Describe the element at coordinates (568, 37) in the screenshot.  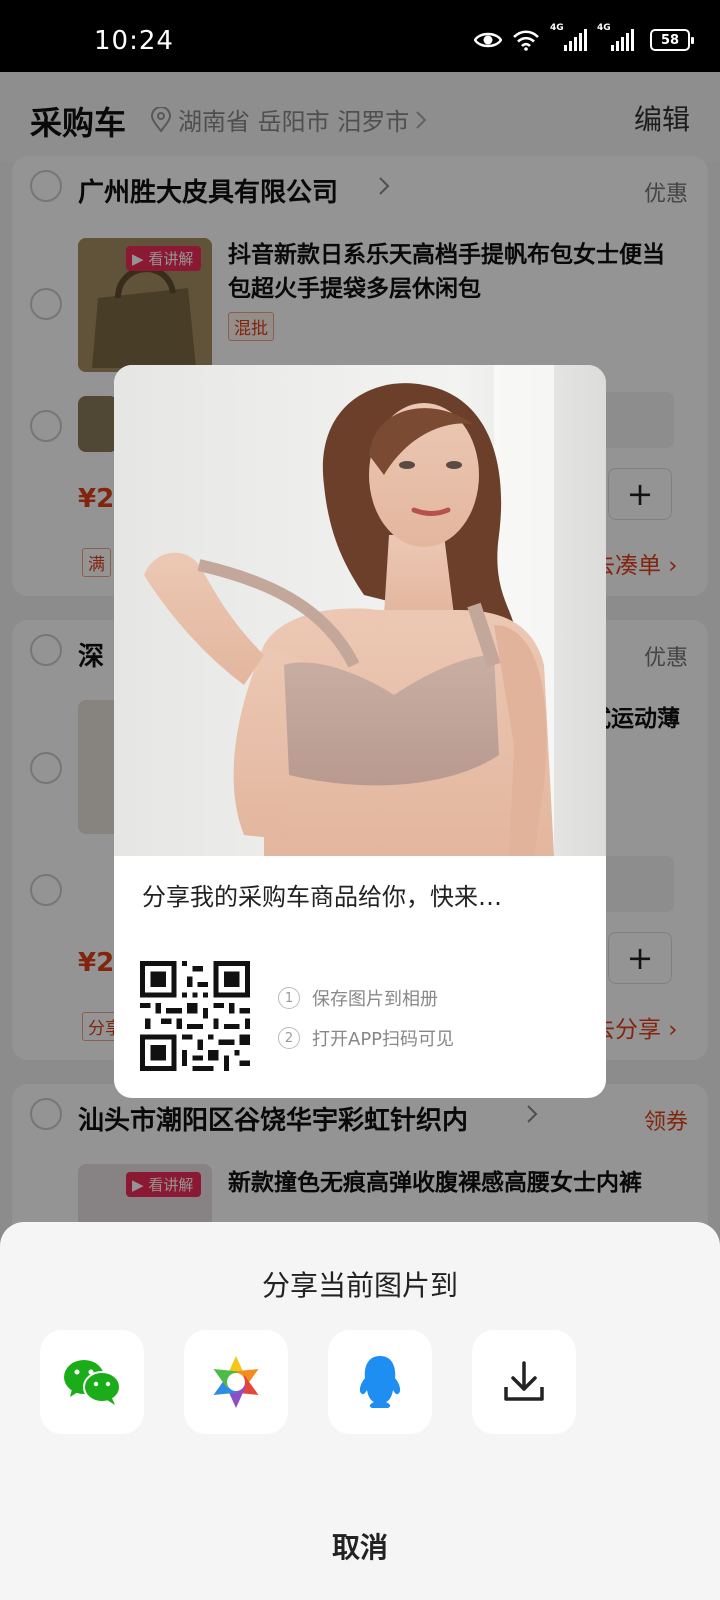
I see `signal-1-icon: 4G` at that location.